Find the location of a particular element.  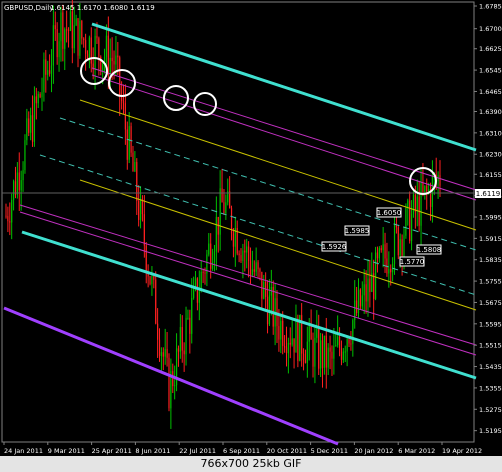

y-tick-label: 1.6545 is located at coordinates (490, 71).